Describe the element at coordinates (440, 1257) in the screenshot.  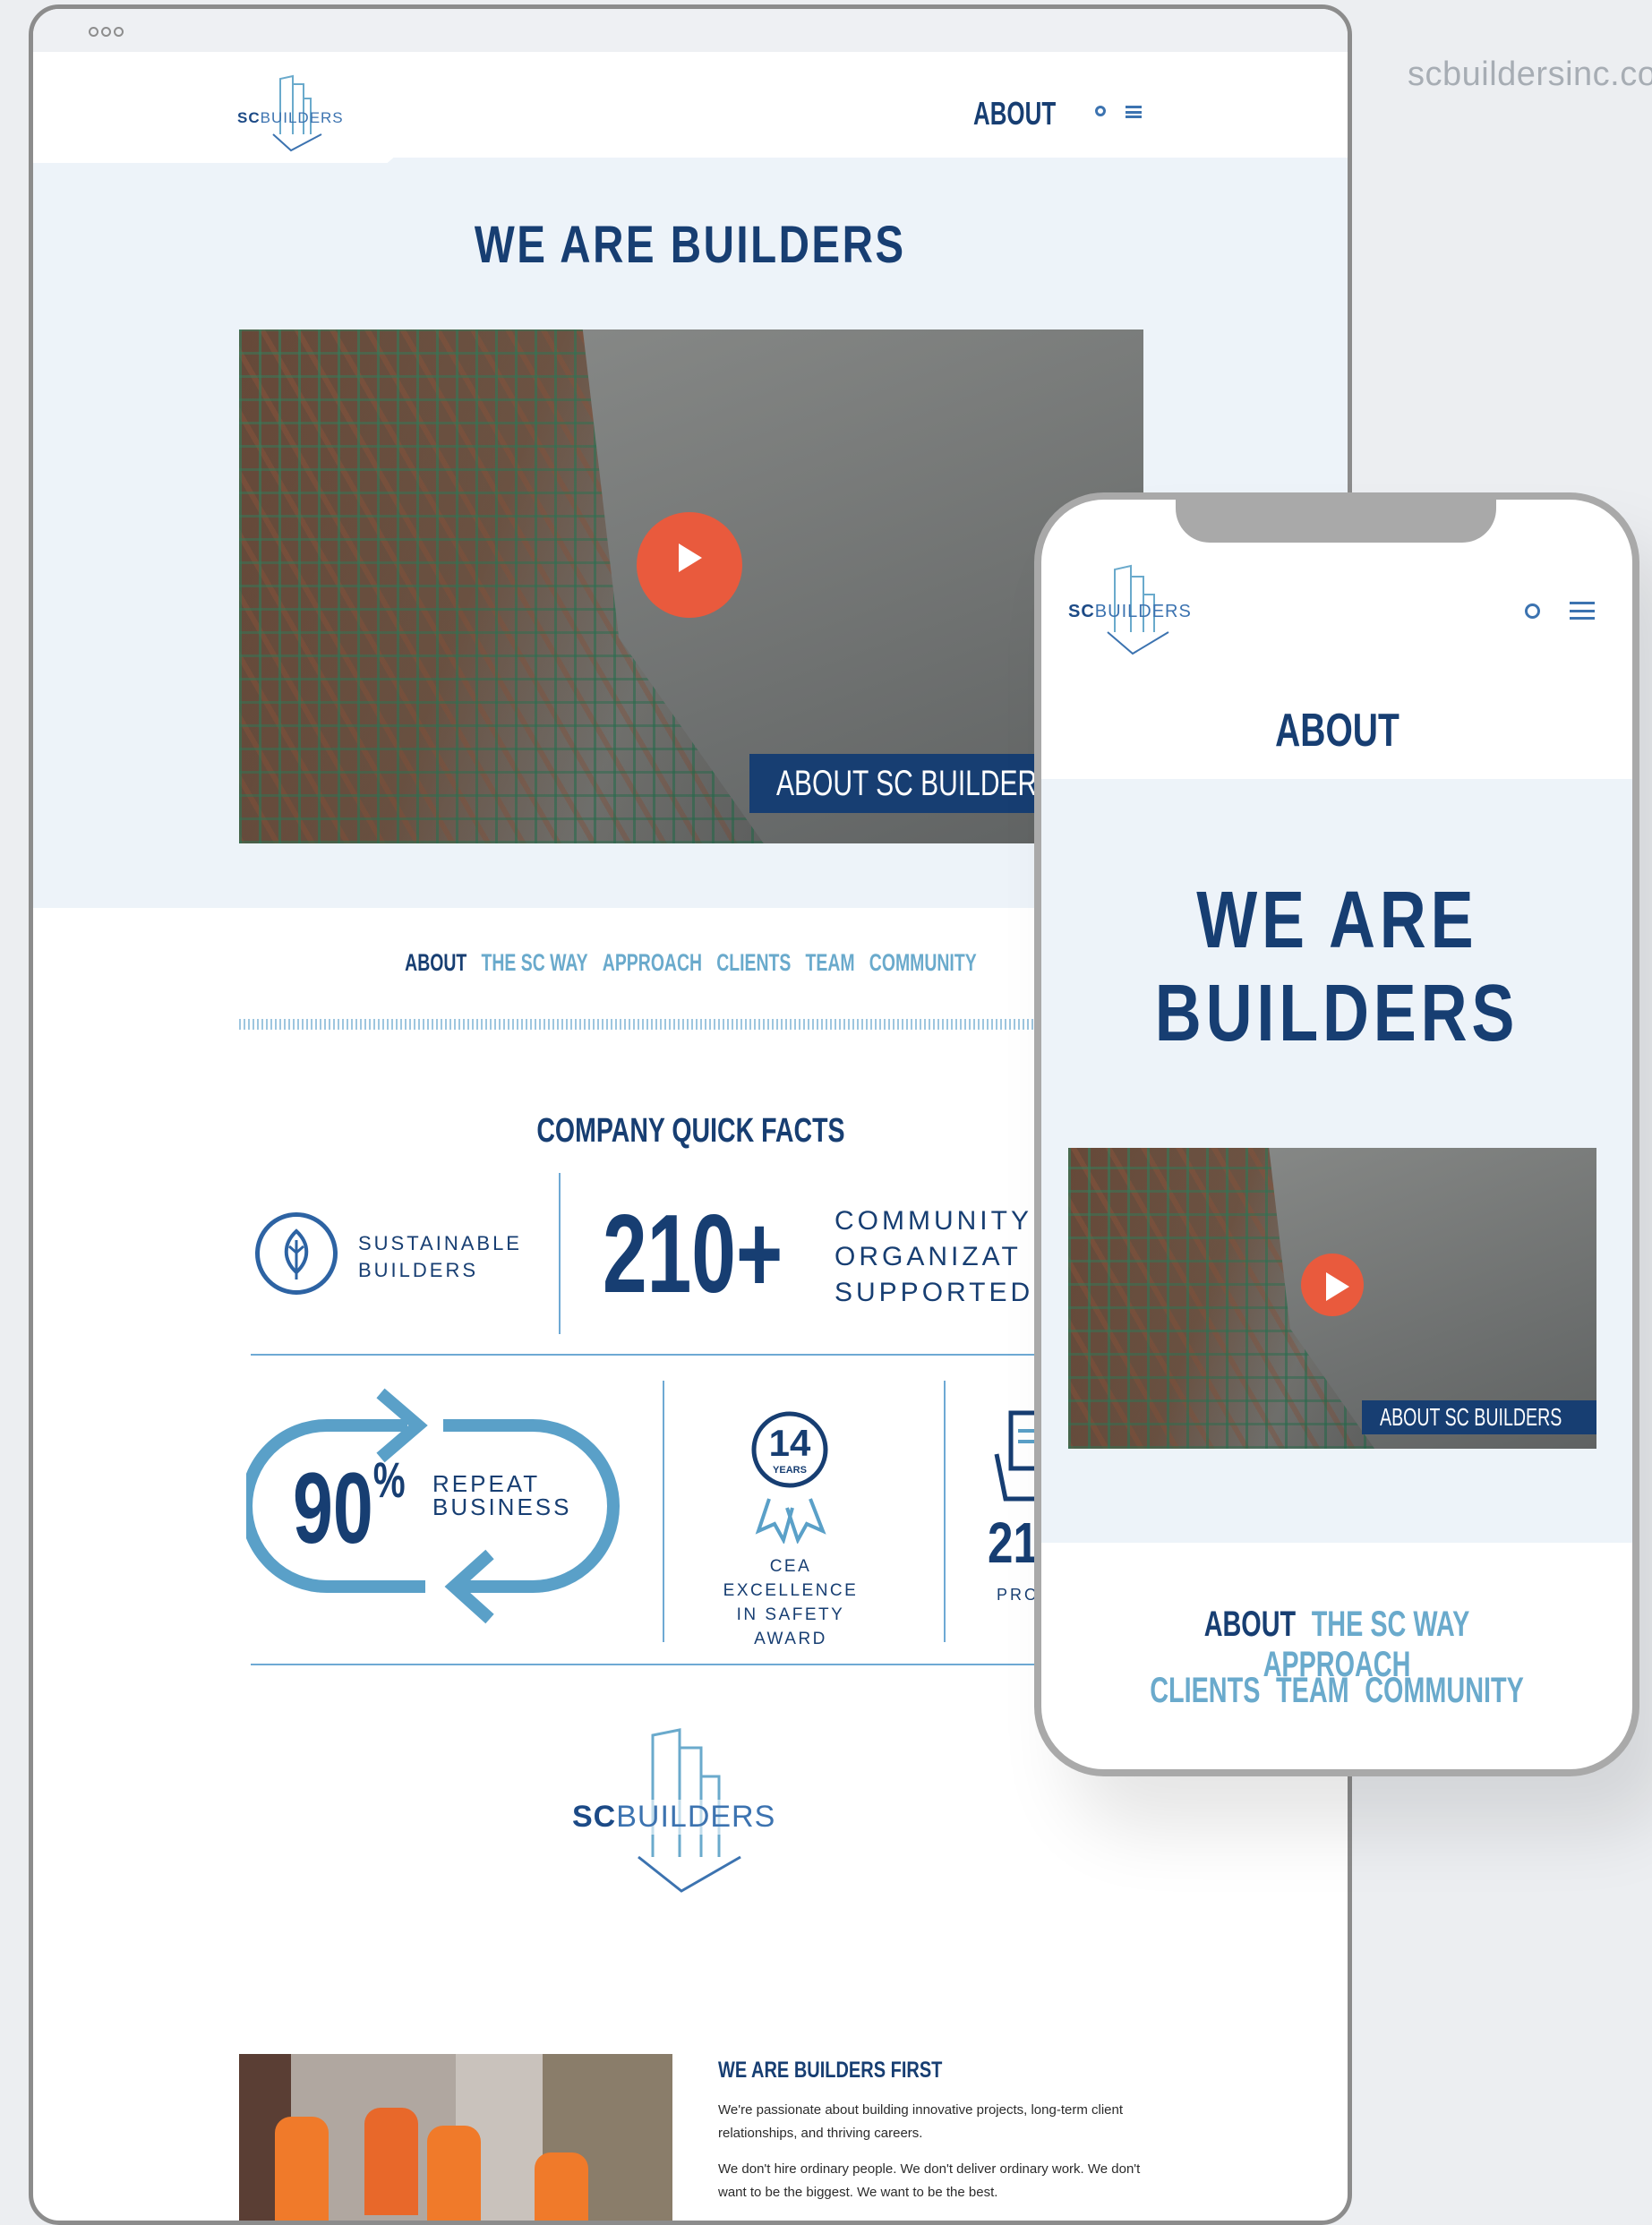
I see `sustainable-builders-label: SUSTAINABLE BUILDERS` at that location.